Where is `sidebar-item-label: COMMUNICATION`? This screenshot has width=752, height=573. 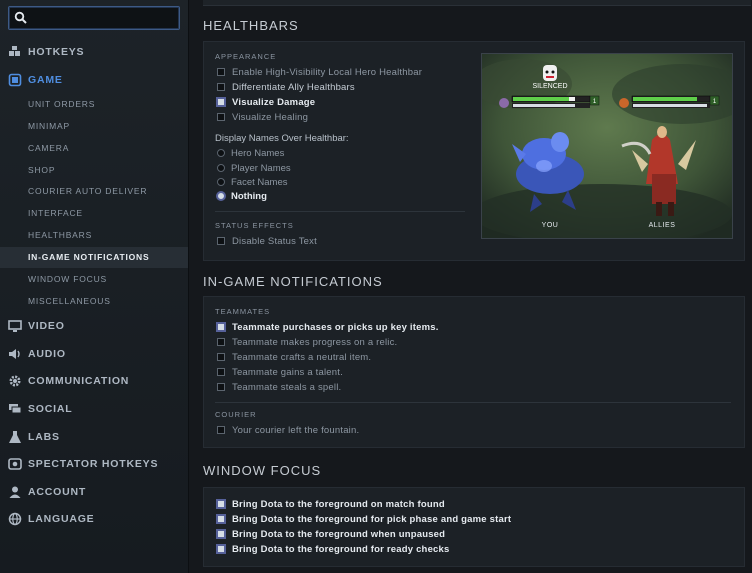
sidebar-item-label: COMMUNICATION is located at coordinates (79, 381).